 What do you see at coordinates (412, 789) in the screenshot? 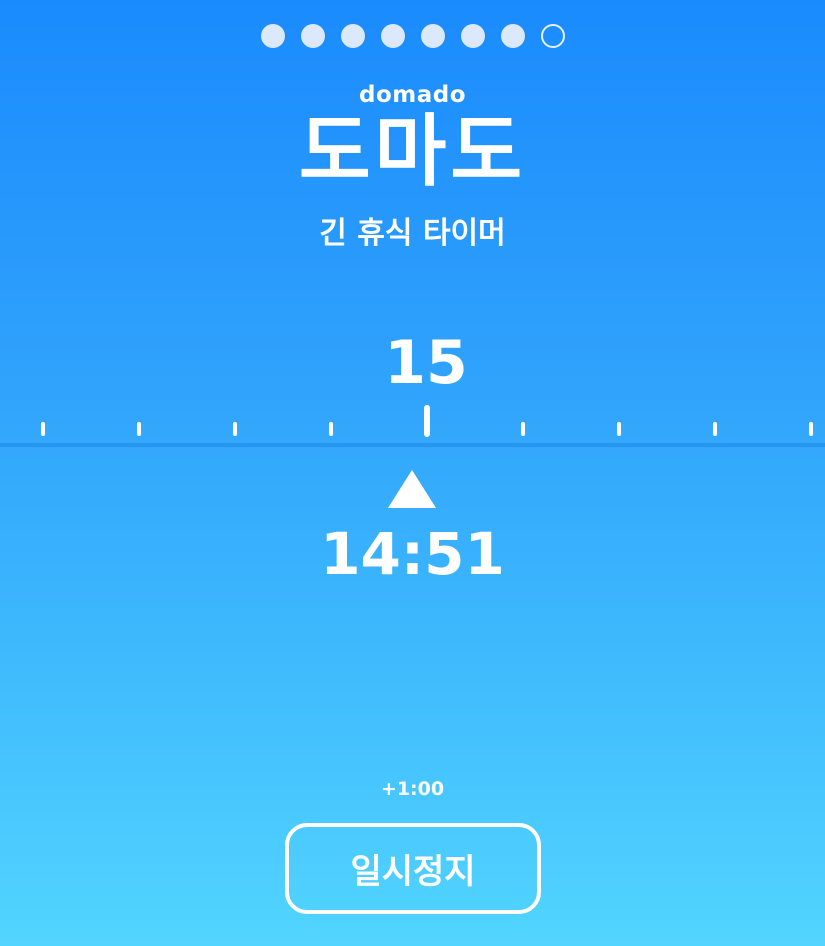
I see `add-minute-button: +1:00` at bounding box center [412, 789].